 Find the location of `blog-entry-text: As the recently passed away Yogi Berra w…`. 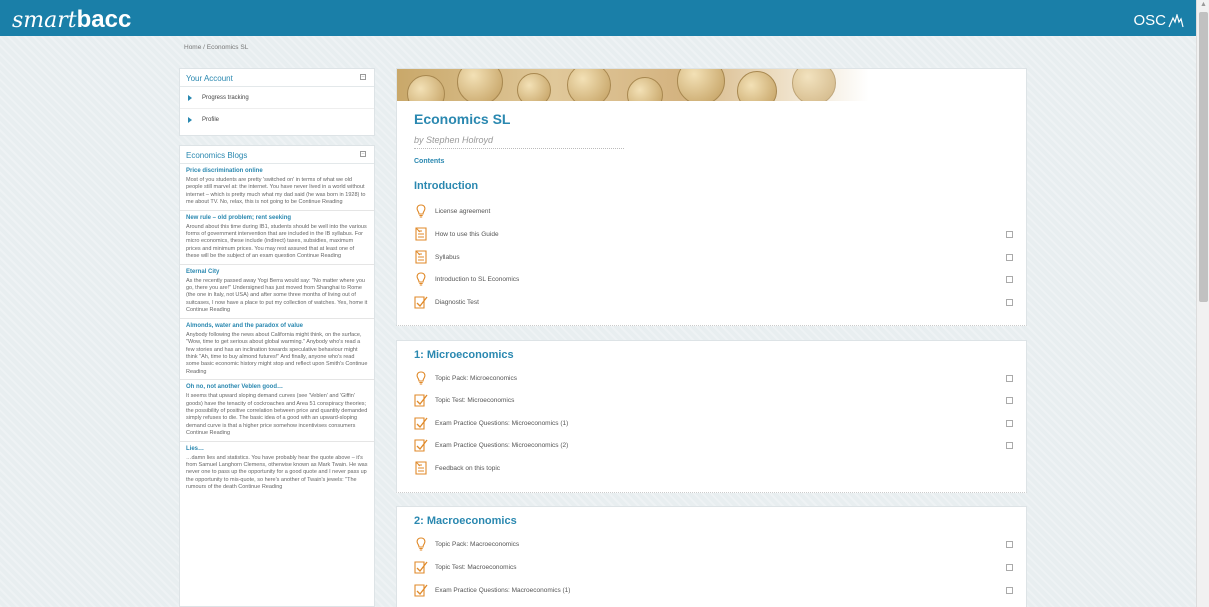

blog-entry-text: As the recently passed away Yogi Berra w… is located at coordinates (277, 295).